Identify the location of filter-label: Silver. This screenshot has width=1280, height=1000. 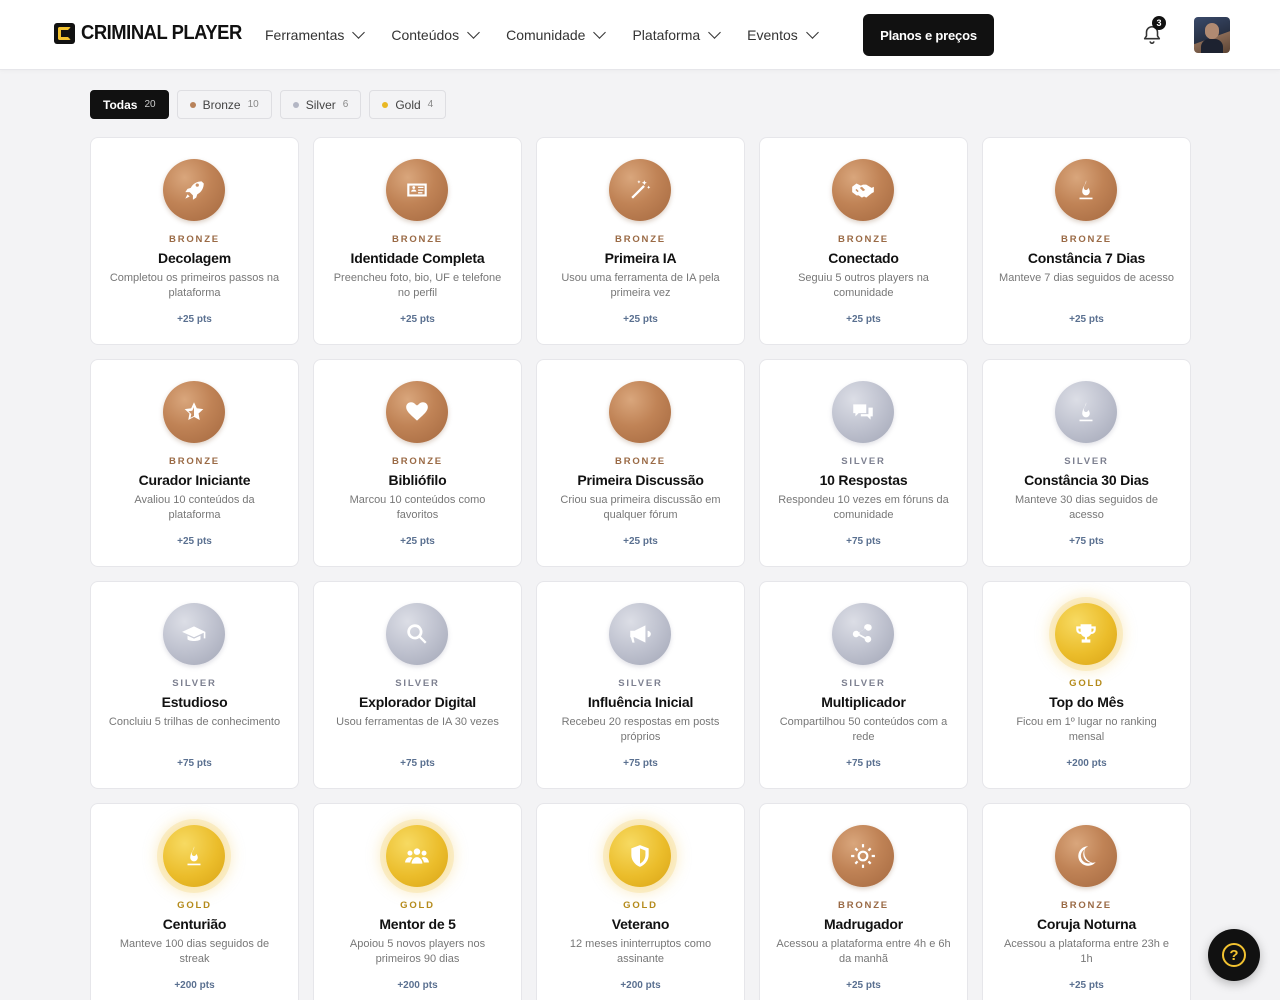
(320, 104).